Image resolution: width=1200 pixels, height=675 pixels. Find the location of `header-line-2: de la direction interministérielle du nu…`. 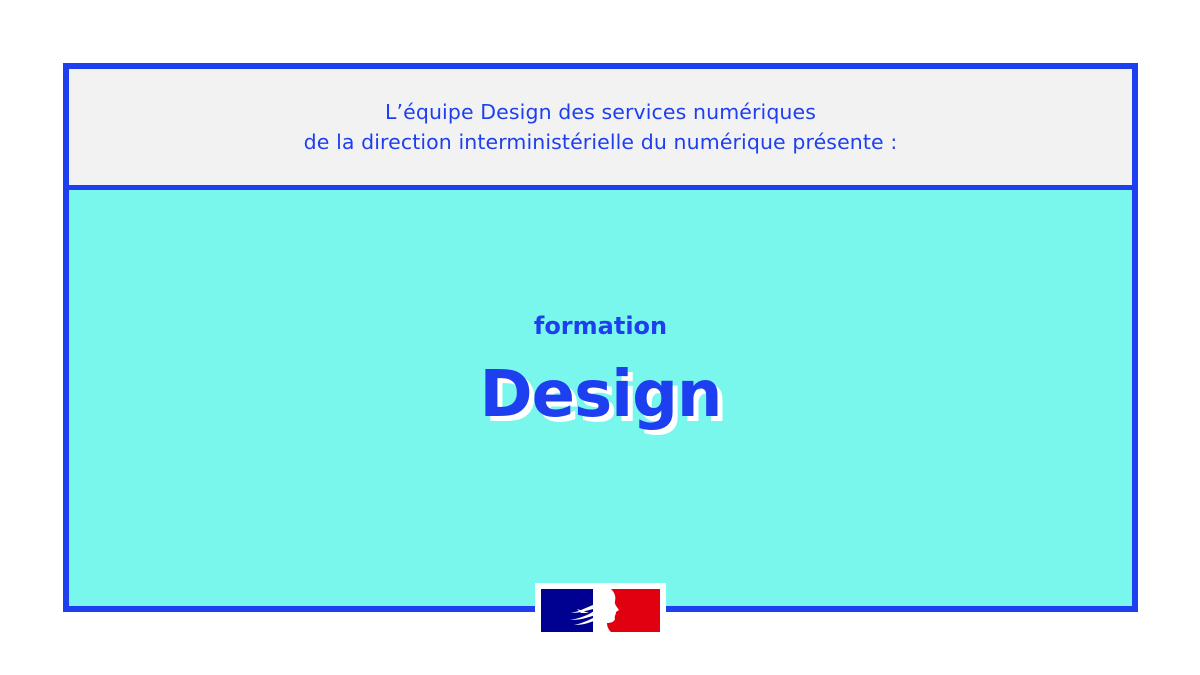

header-line-2: de la direction interministérielle du nu… is located at coordinates (600, 142).